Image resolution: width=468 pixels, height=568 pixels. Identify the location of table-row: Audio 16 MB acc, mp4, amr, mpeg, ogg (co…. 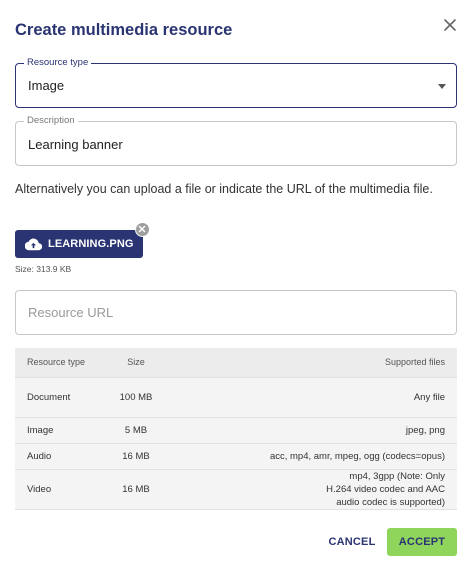
(236, 456).